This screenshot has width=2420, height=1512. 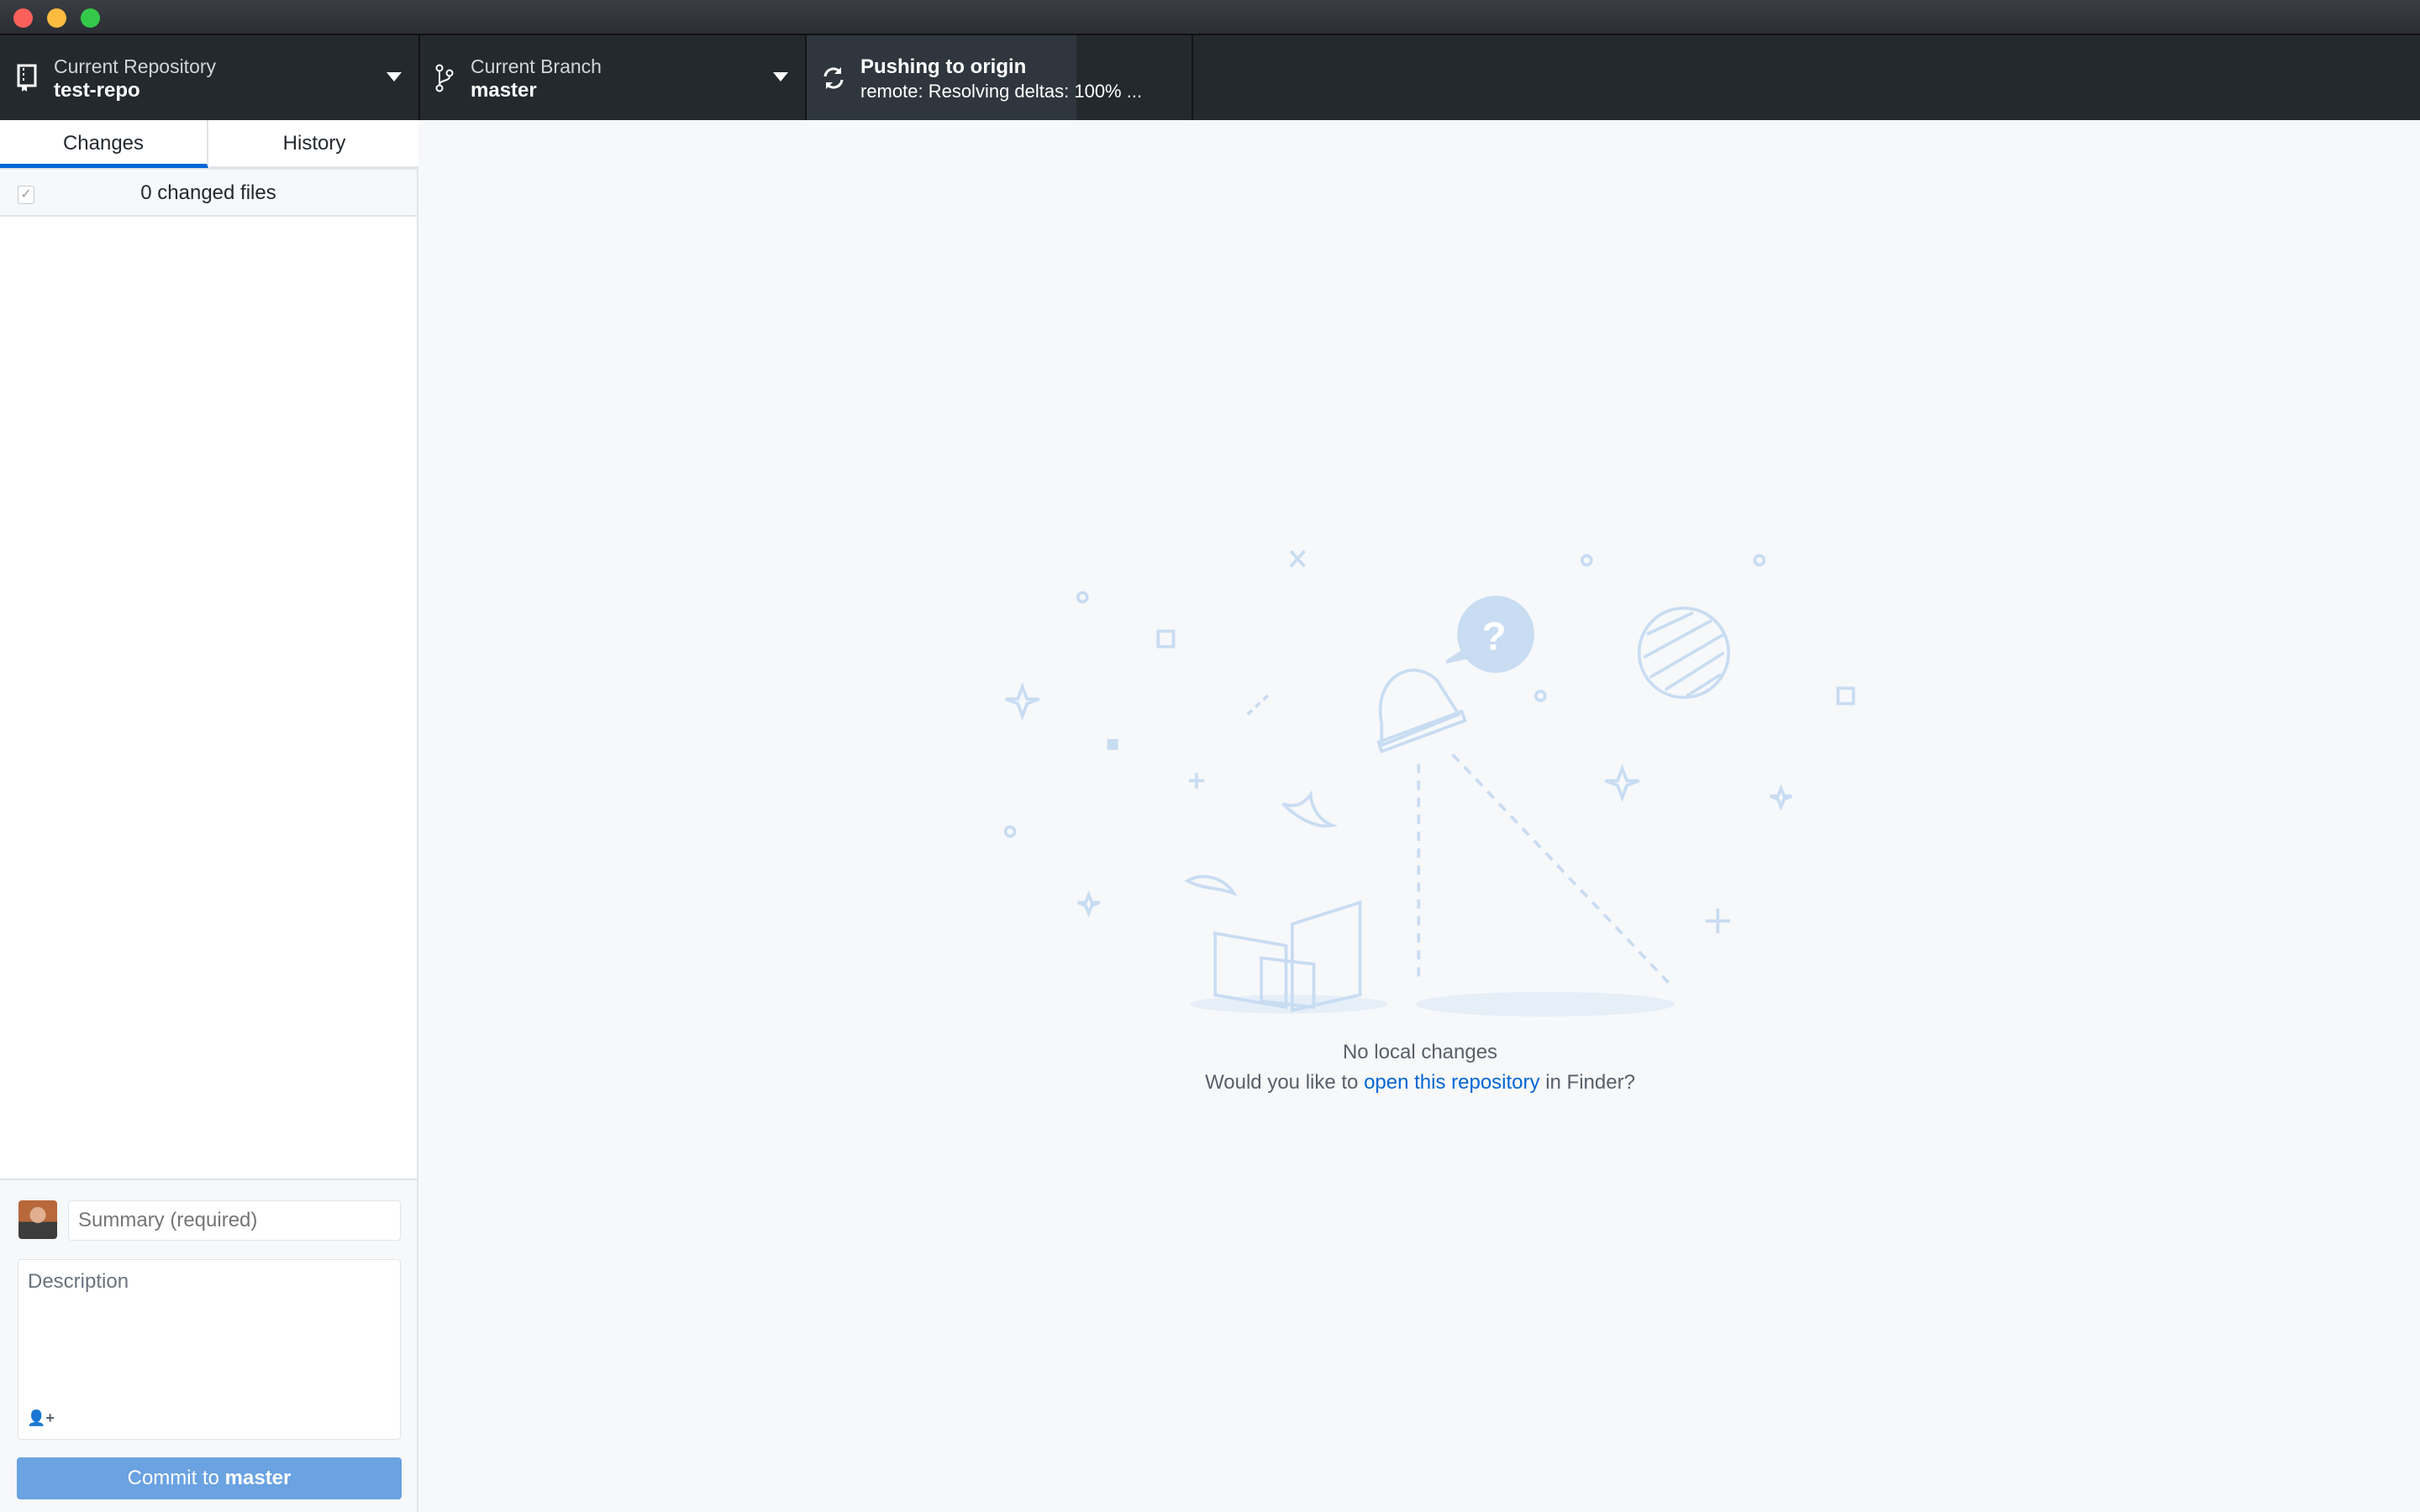 I want to click on minimize-window-button, so click(x=56, y=18).